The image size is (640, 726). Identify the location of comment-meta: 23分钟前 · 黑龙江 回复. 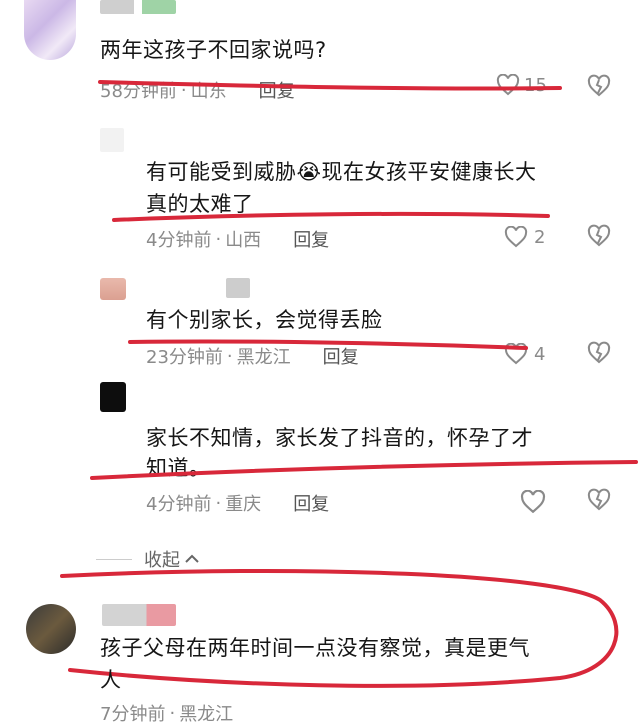
(252, 356).